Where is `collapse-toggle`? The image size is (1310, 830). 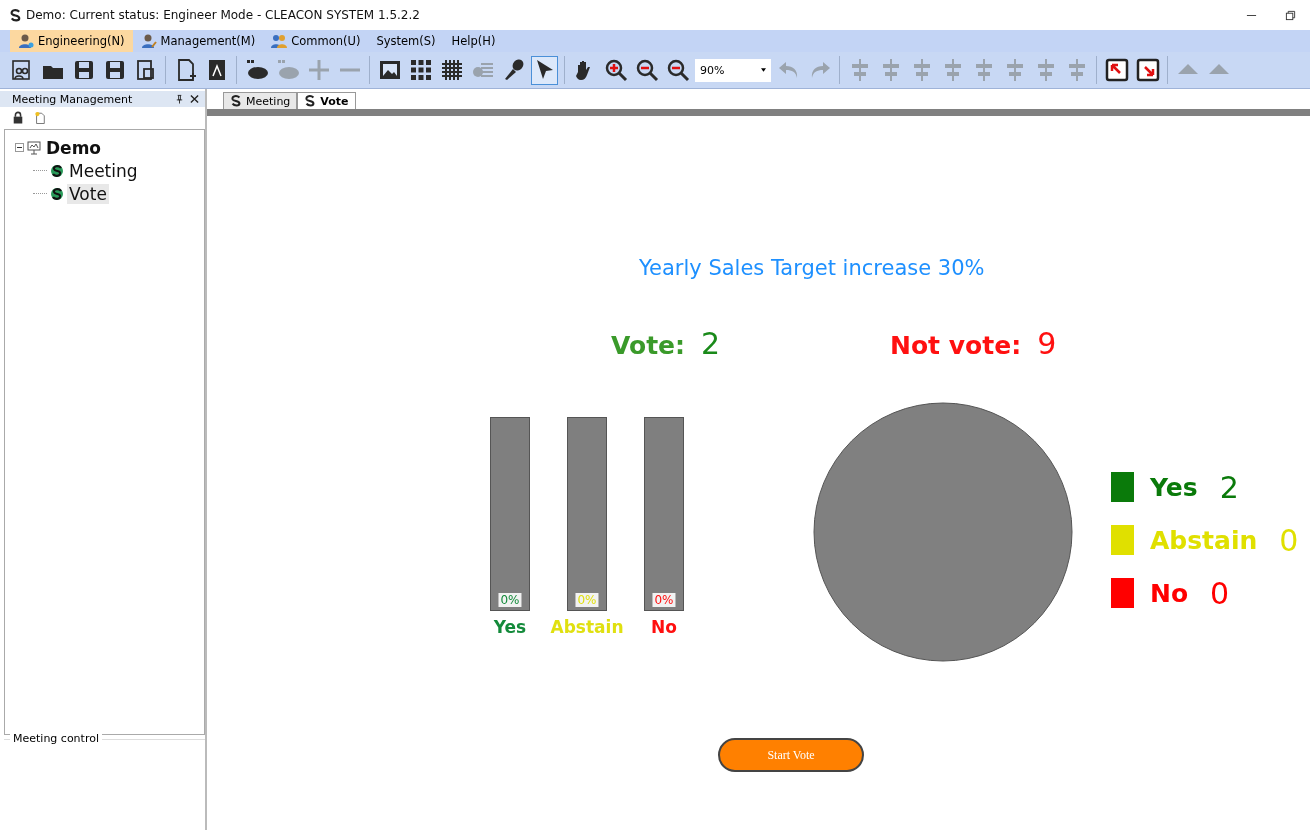
collapse-toggle is located at coordinates (19, 147).